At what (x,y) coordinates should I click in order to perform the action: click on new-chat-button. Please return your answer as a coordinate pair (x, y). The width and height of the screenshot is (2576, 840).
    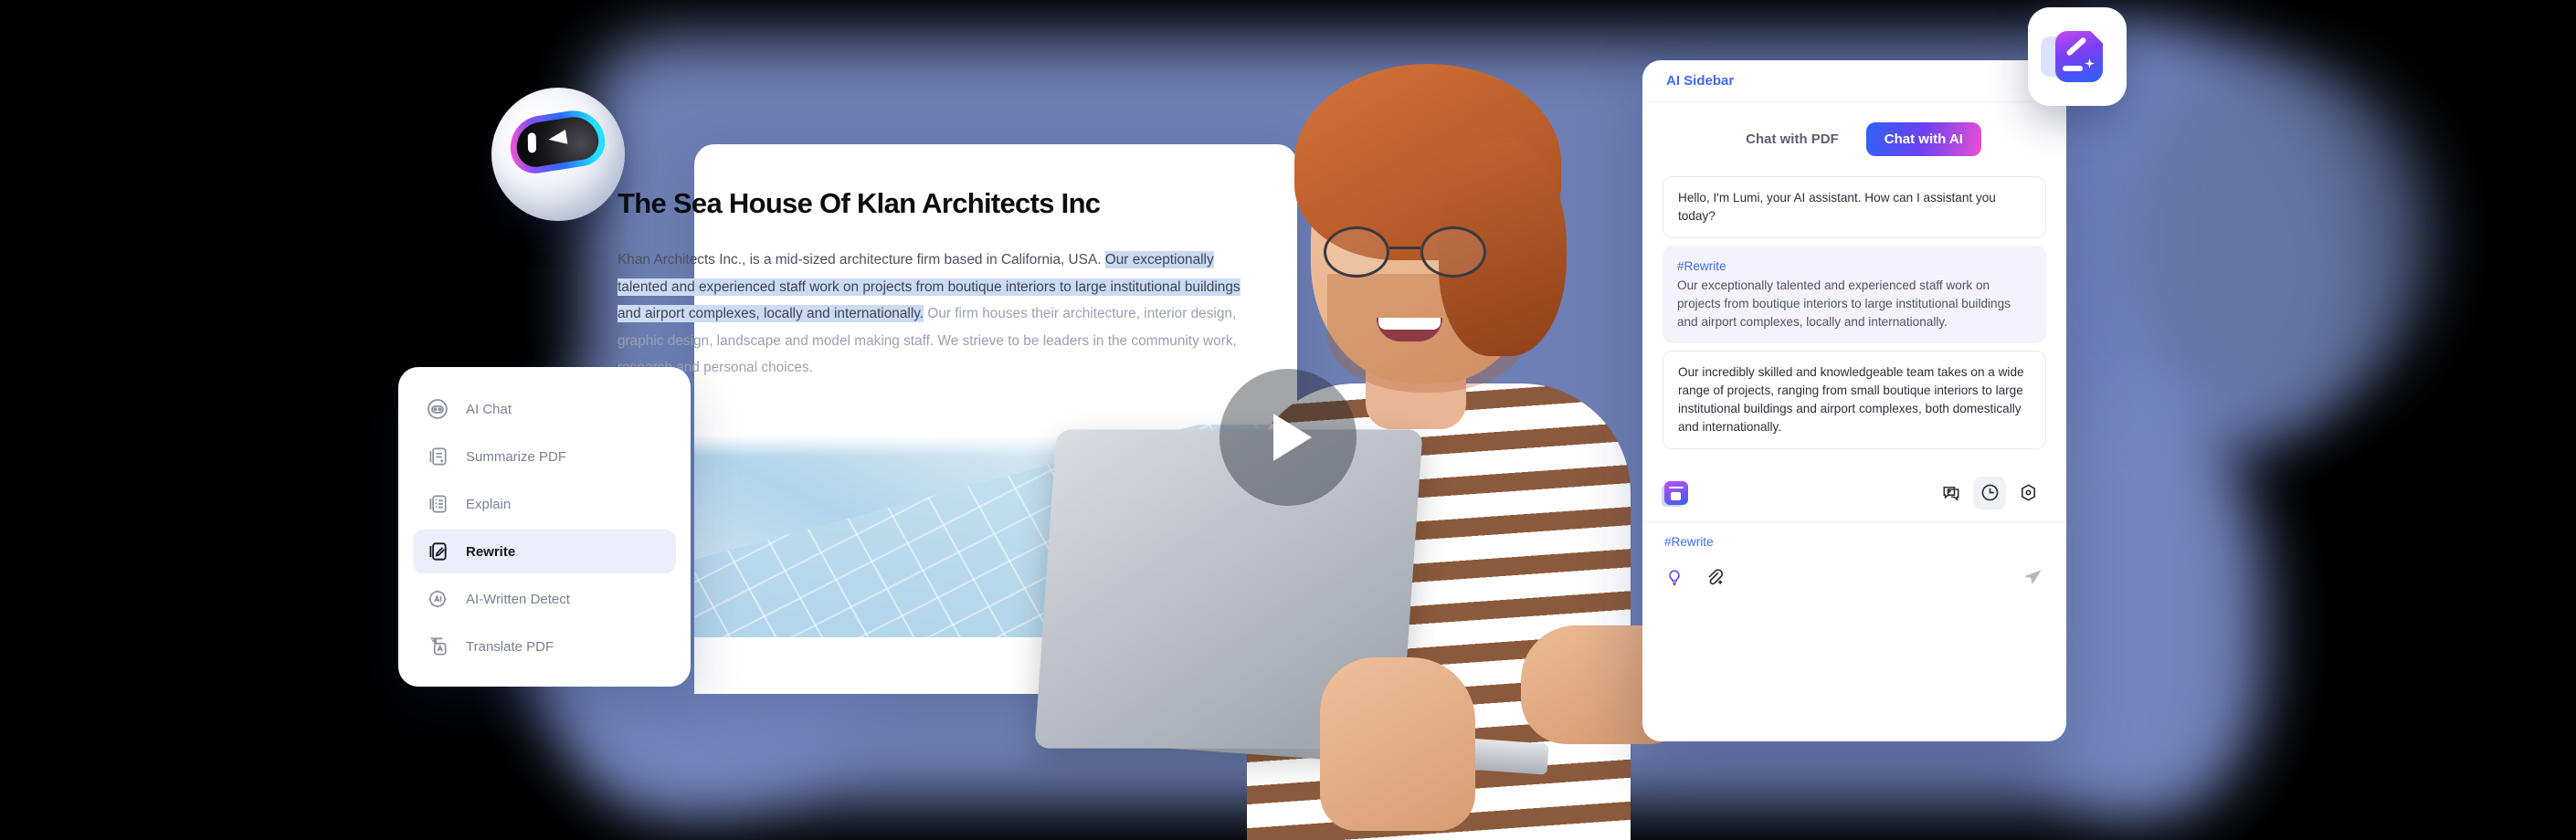
    Looking at the image, I should click on (1951, 493).